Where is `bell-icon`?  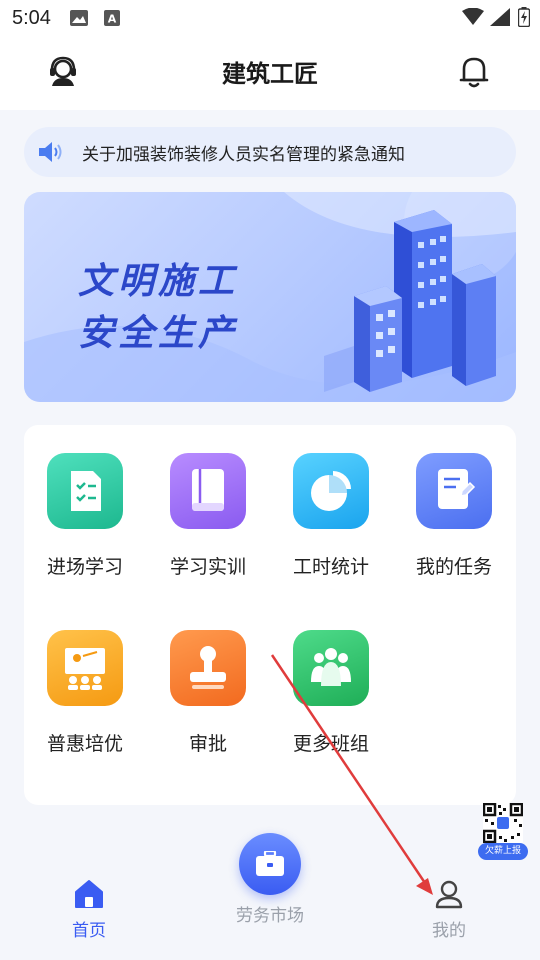 bell-icon is located at coordinates (474, 74).